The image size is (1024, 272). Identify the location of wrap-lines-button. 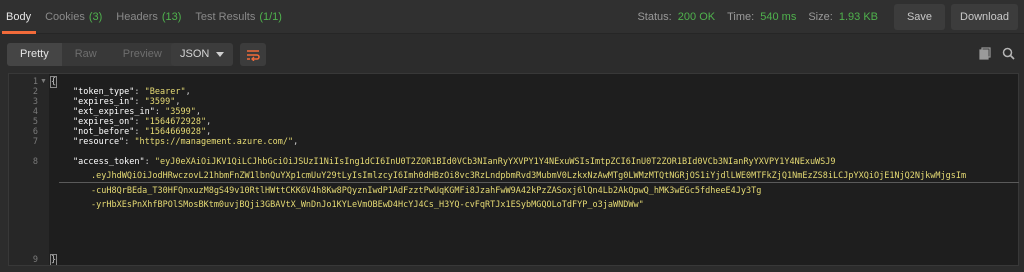
(253, 54).